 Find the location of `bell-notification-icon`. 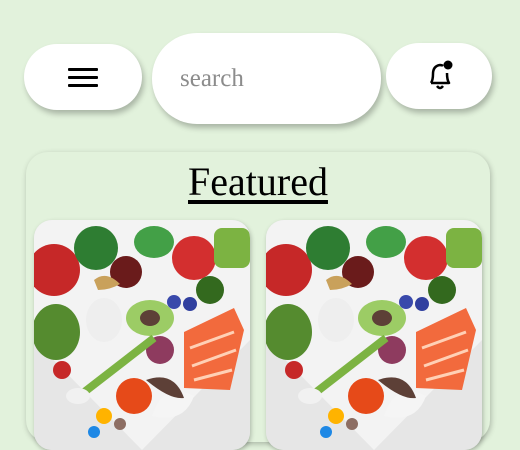

bell-notification-icon is located at coordinates (441, 75).